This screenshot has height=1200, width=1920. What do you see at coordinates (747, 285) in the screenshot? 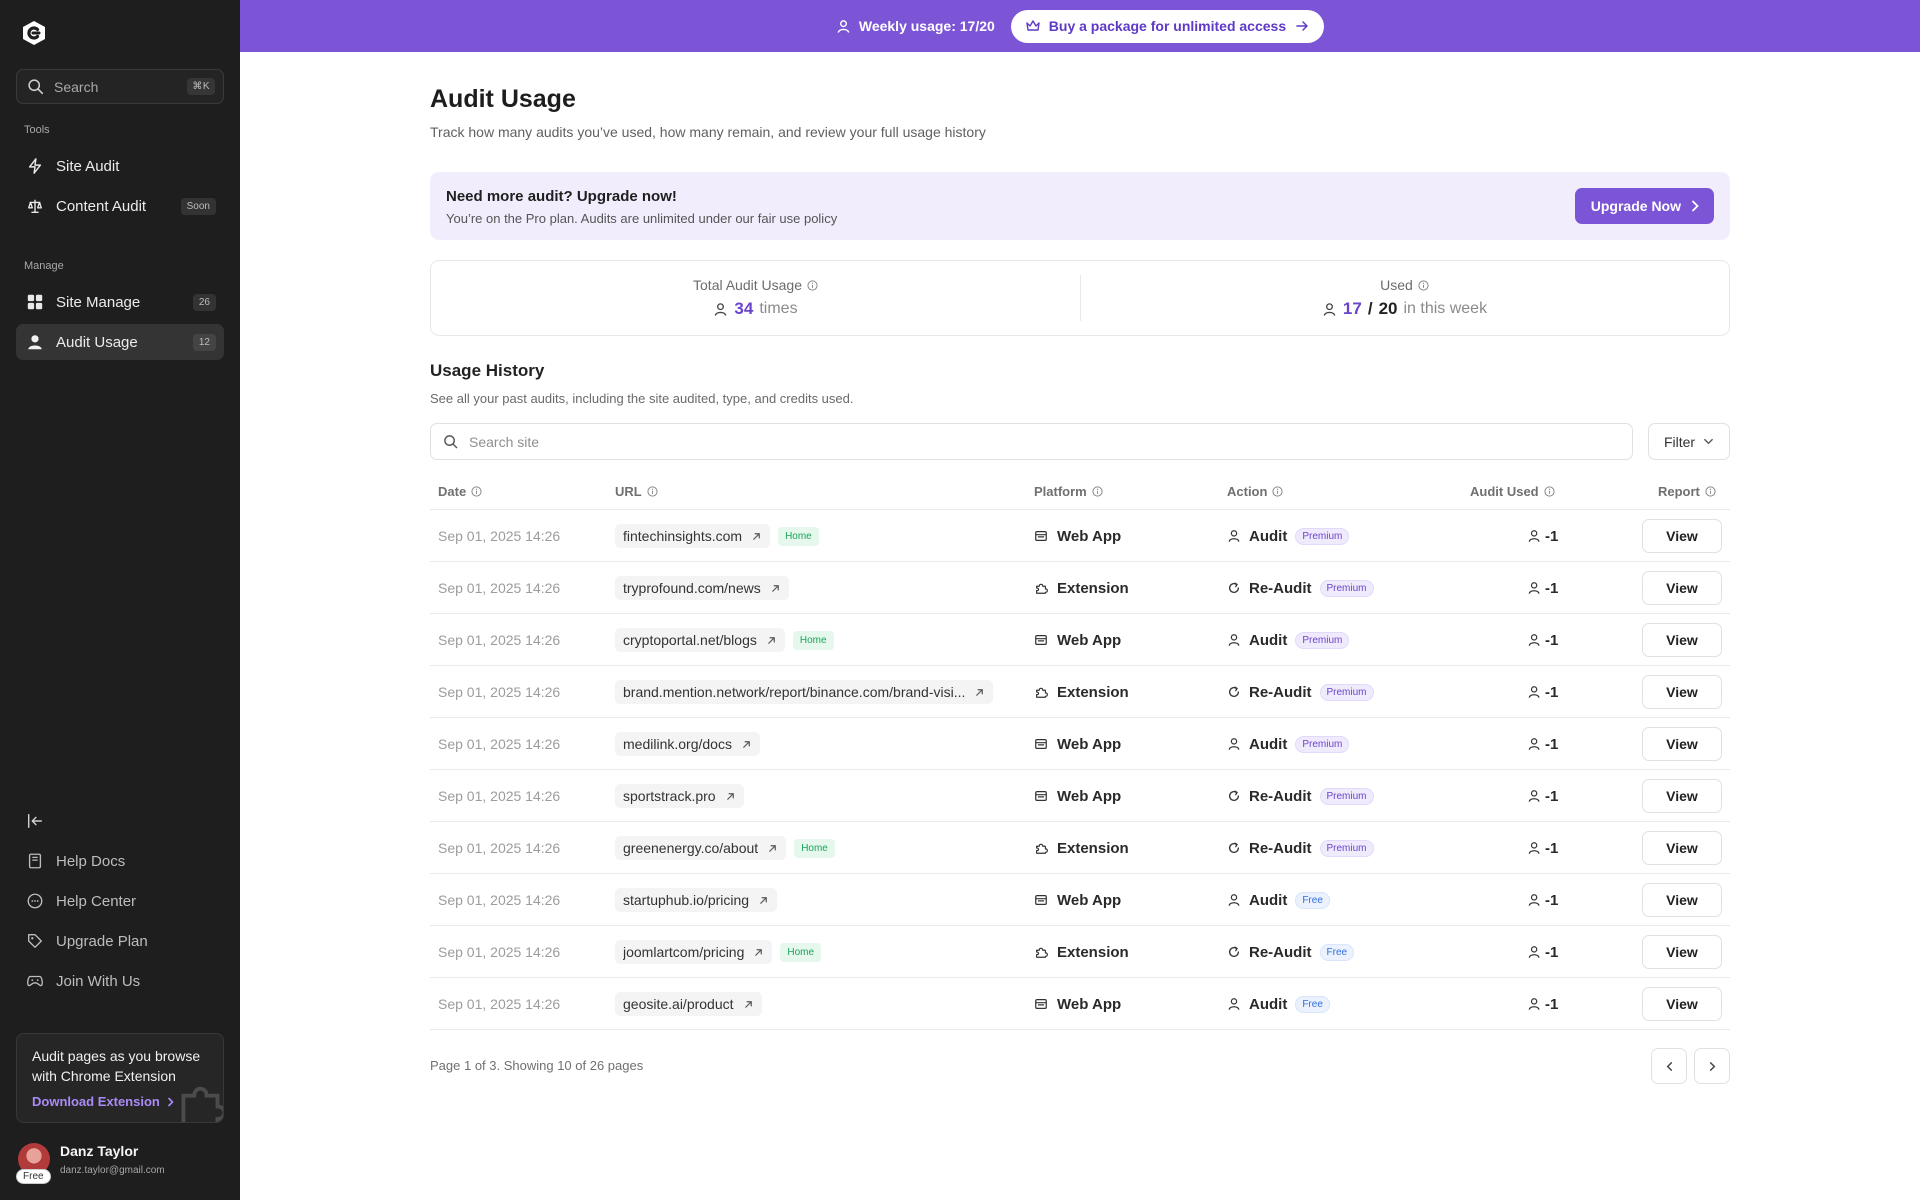
I see `stat-total-label: Total Audit Usage` at bounding box center [747, 285].